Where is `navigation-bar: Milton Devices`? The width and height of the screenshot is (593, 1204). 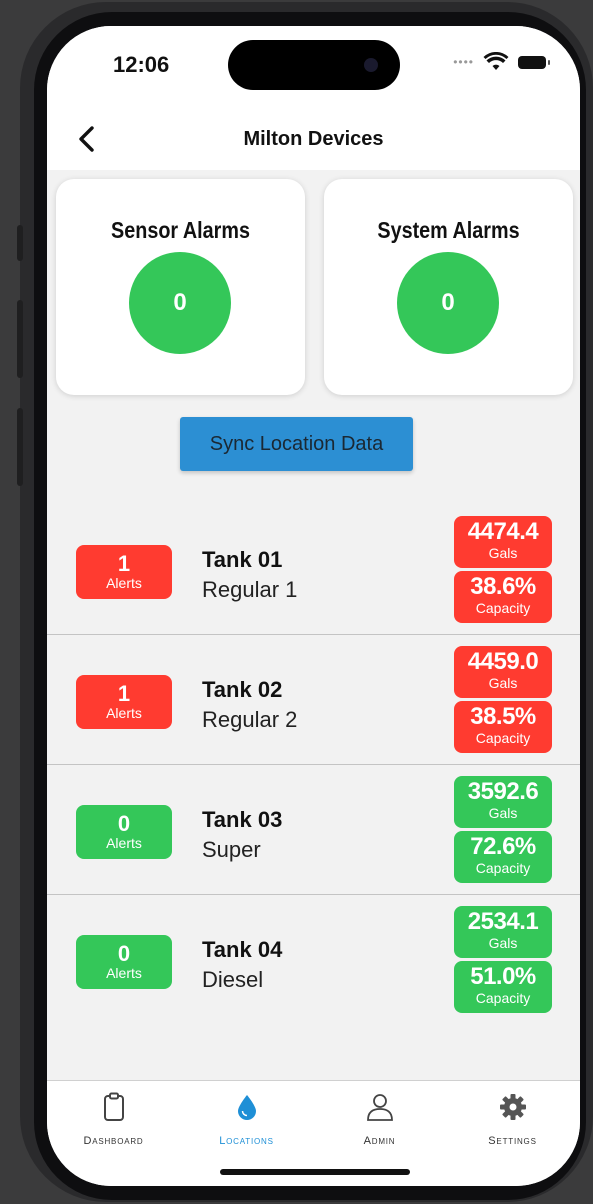 navigation-bar: Milton Devices is located at coordinates (313, 142).